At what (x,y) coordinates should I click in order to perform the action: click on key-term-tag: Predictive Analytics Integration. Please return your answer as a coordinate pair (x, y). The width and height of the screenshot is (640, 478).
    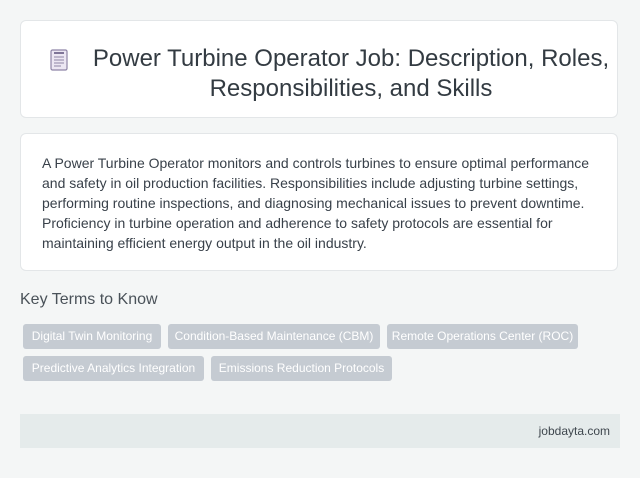
    Looking at the image, I should click on (113, 368).